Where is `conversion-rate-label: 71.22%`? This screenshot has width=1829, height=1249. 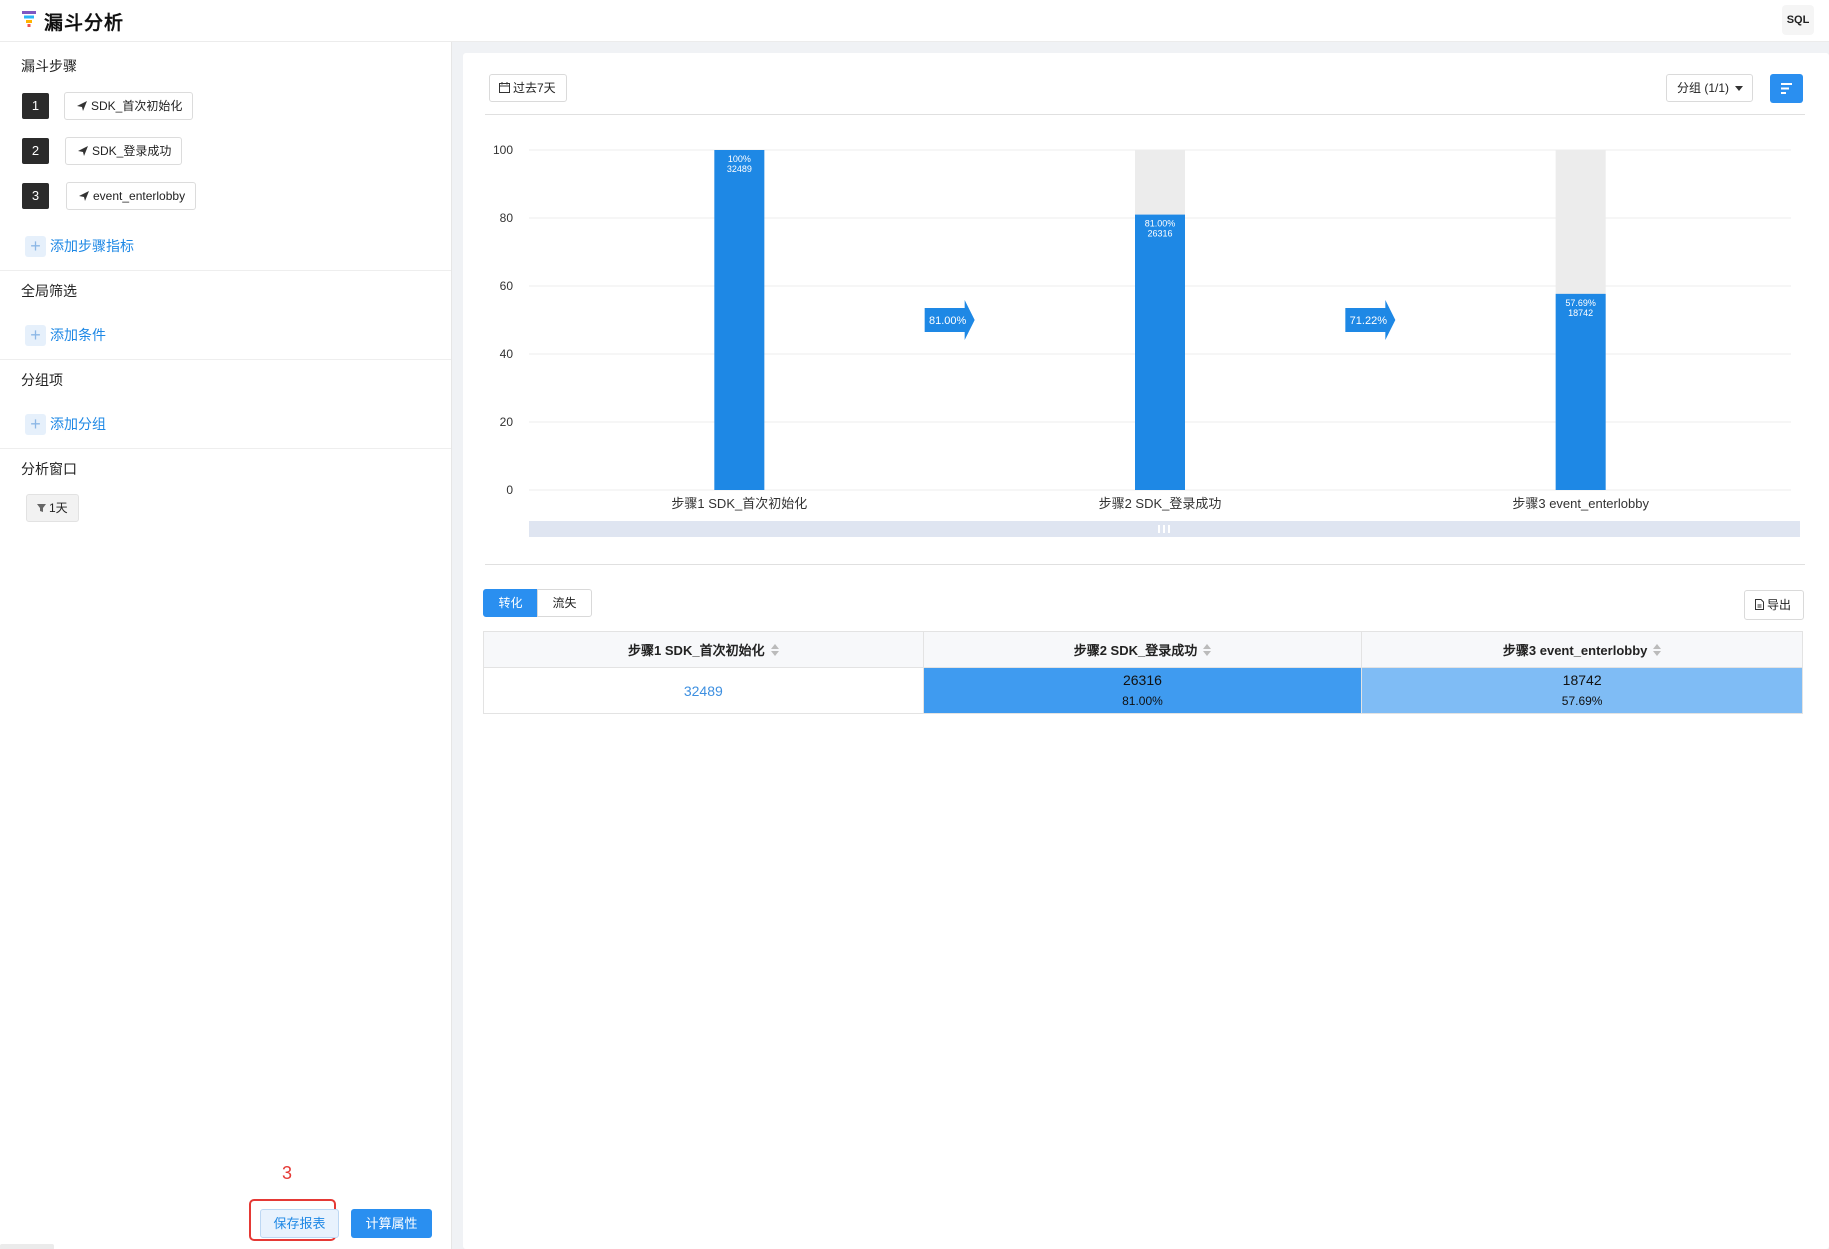 conversion-rate-label: 71.22% is located at coordinates (1369, 321).